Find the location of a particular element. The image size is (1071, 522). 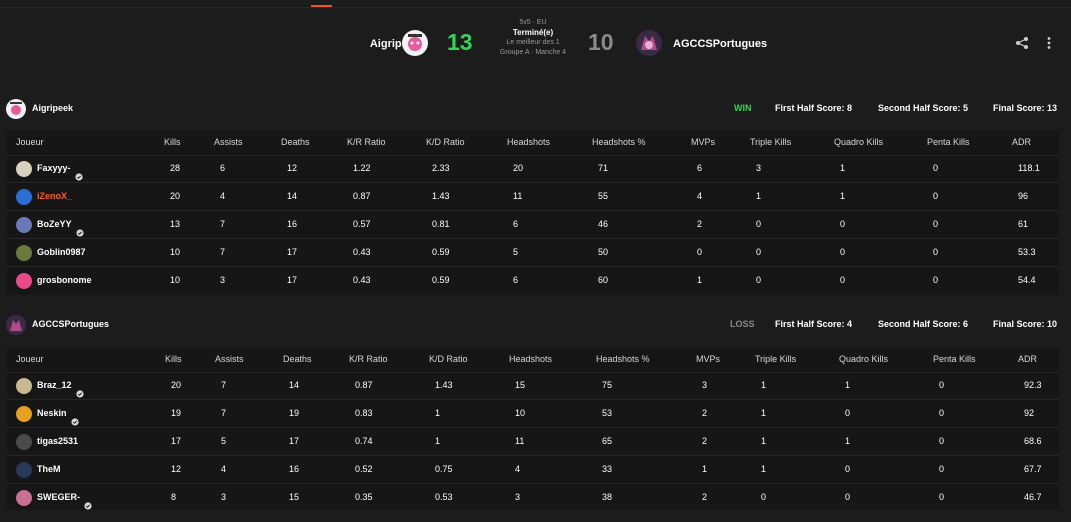

stat-kr-ratio: 0.52 is located at coordinates (364, 469).